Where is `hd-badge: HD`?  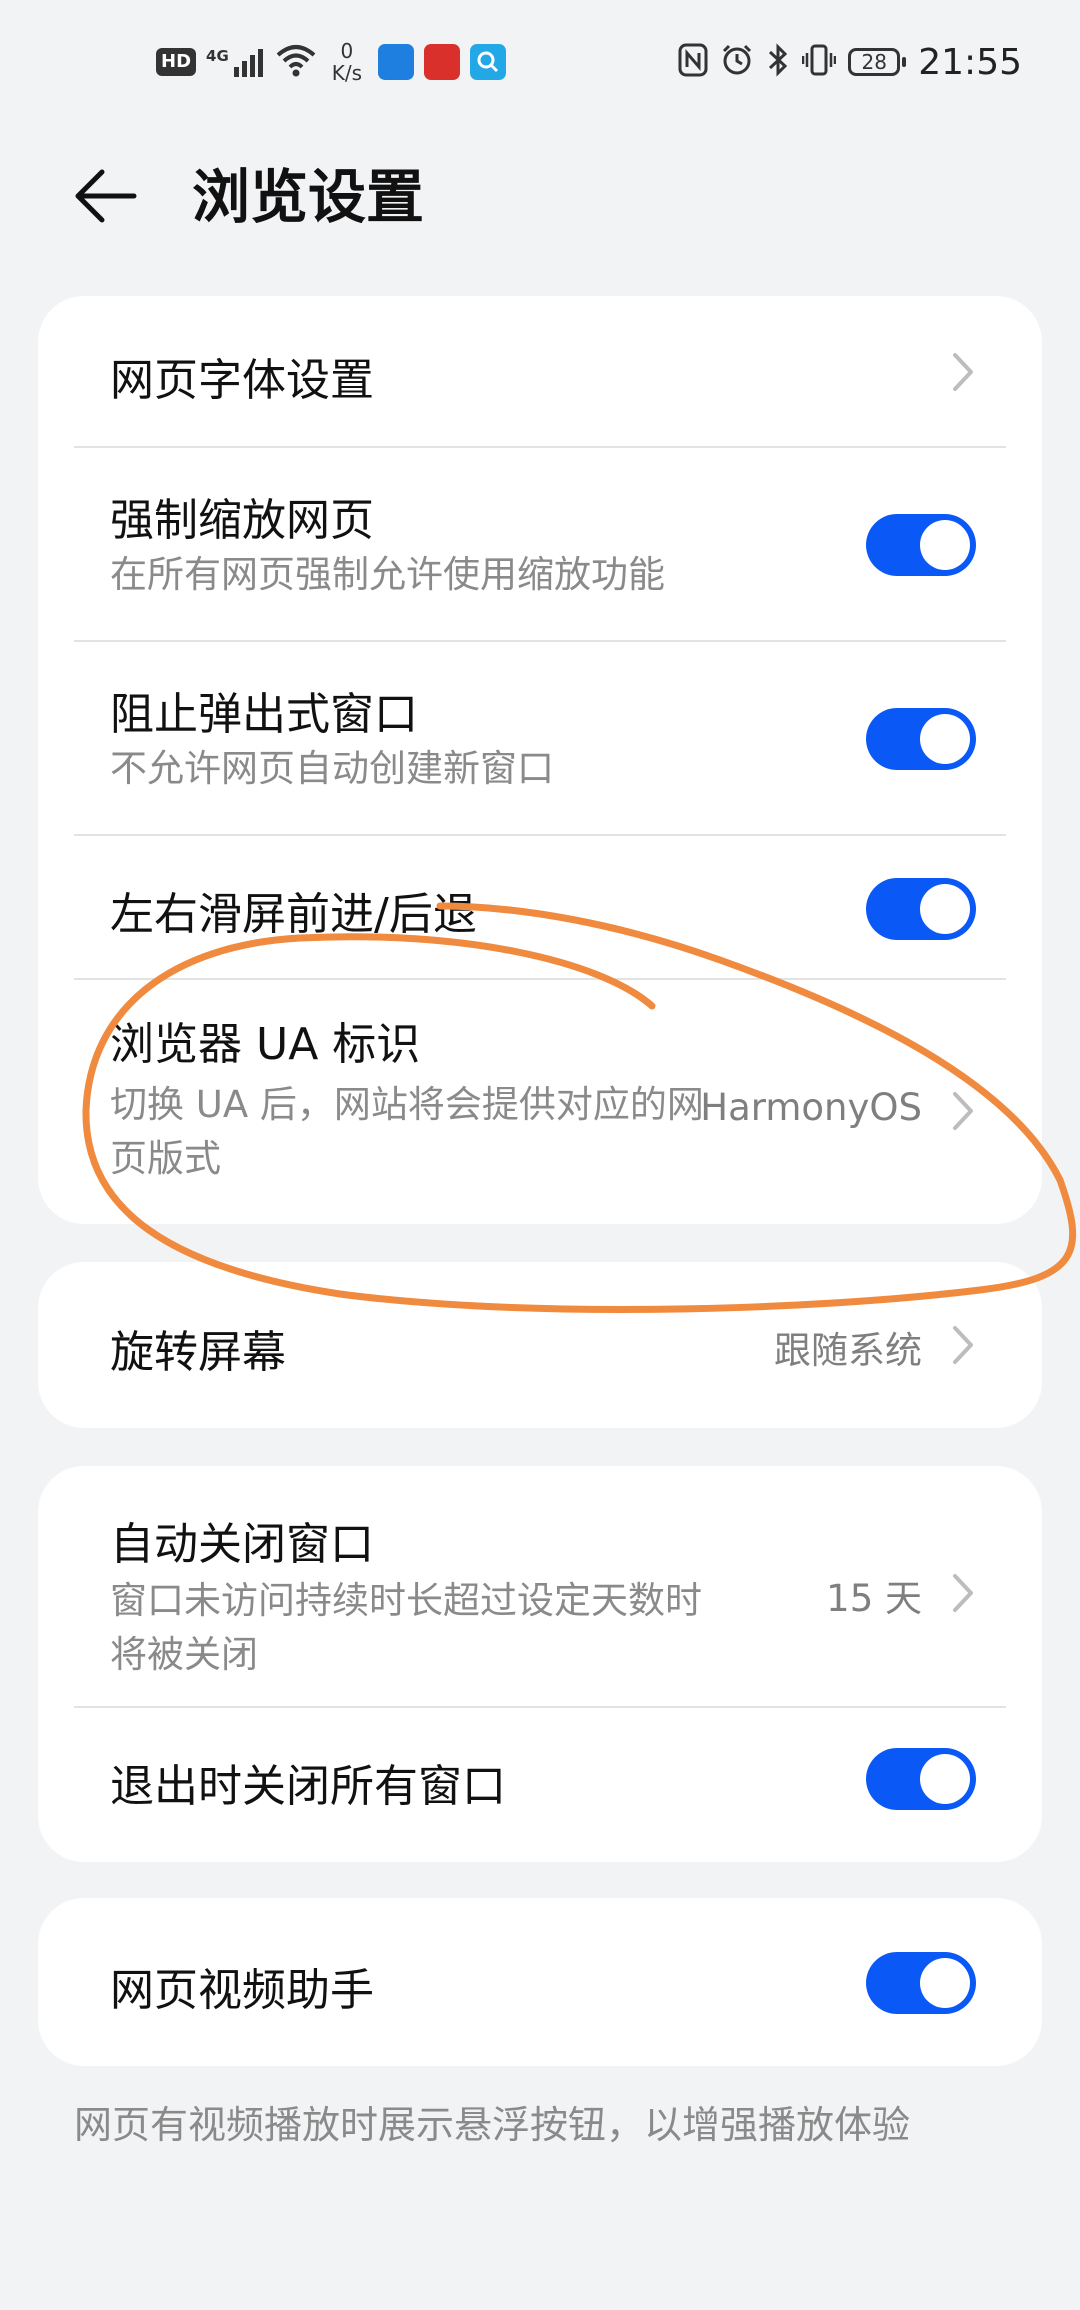 hd-badge: HD is located at coordinates (176, 62).